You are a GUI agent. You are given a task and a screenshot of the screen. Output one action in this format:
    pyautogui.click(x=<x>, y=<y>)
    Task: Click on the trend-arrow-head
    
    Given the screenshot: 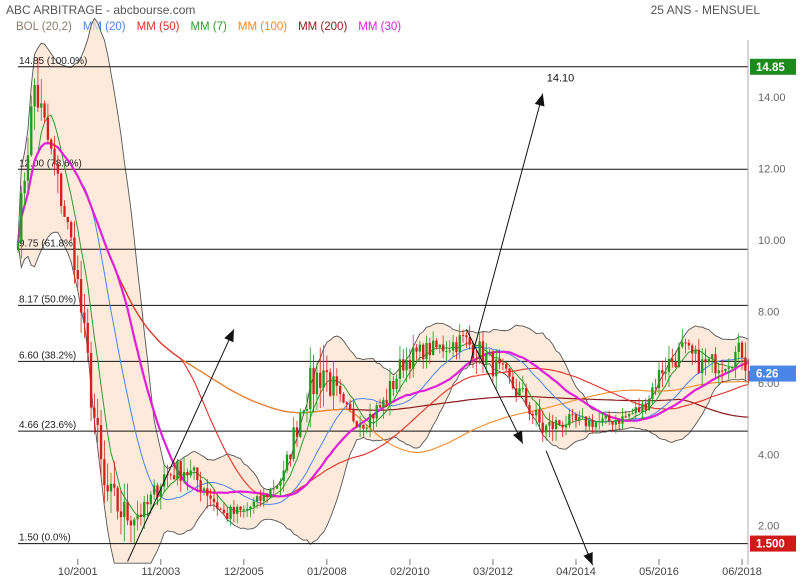 What is the action you would take?
    pyautogui.click(x=539, y=100)
    